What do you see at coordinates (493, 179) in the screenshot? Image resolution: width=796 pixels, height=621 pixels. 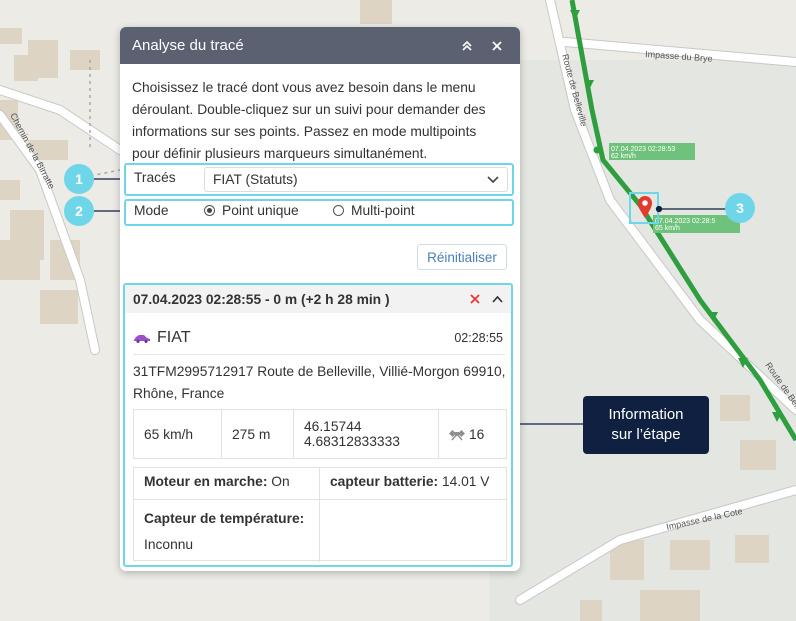 I see `chevron-down-icon` at bounding box center [493, 179].